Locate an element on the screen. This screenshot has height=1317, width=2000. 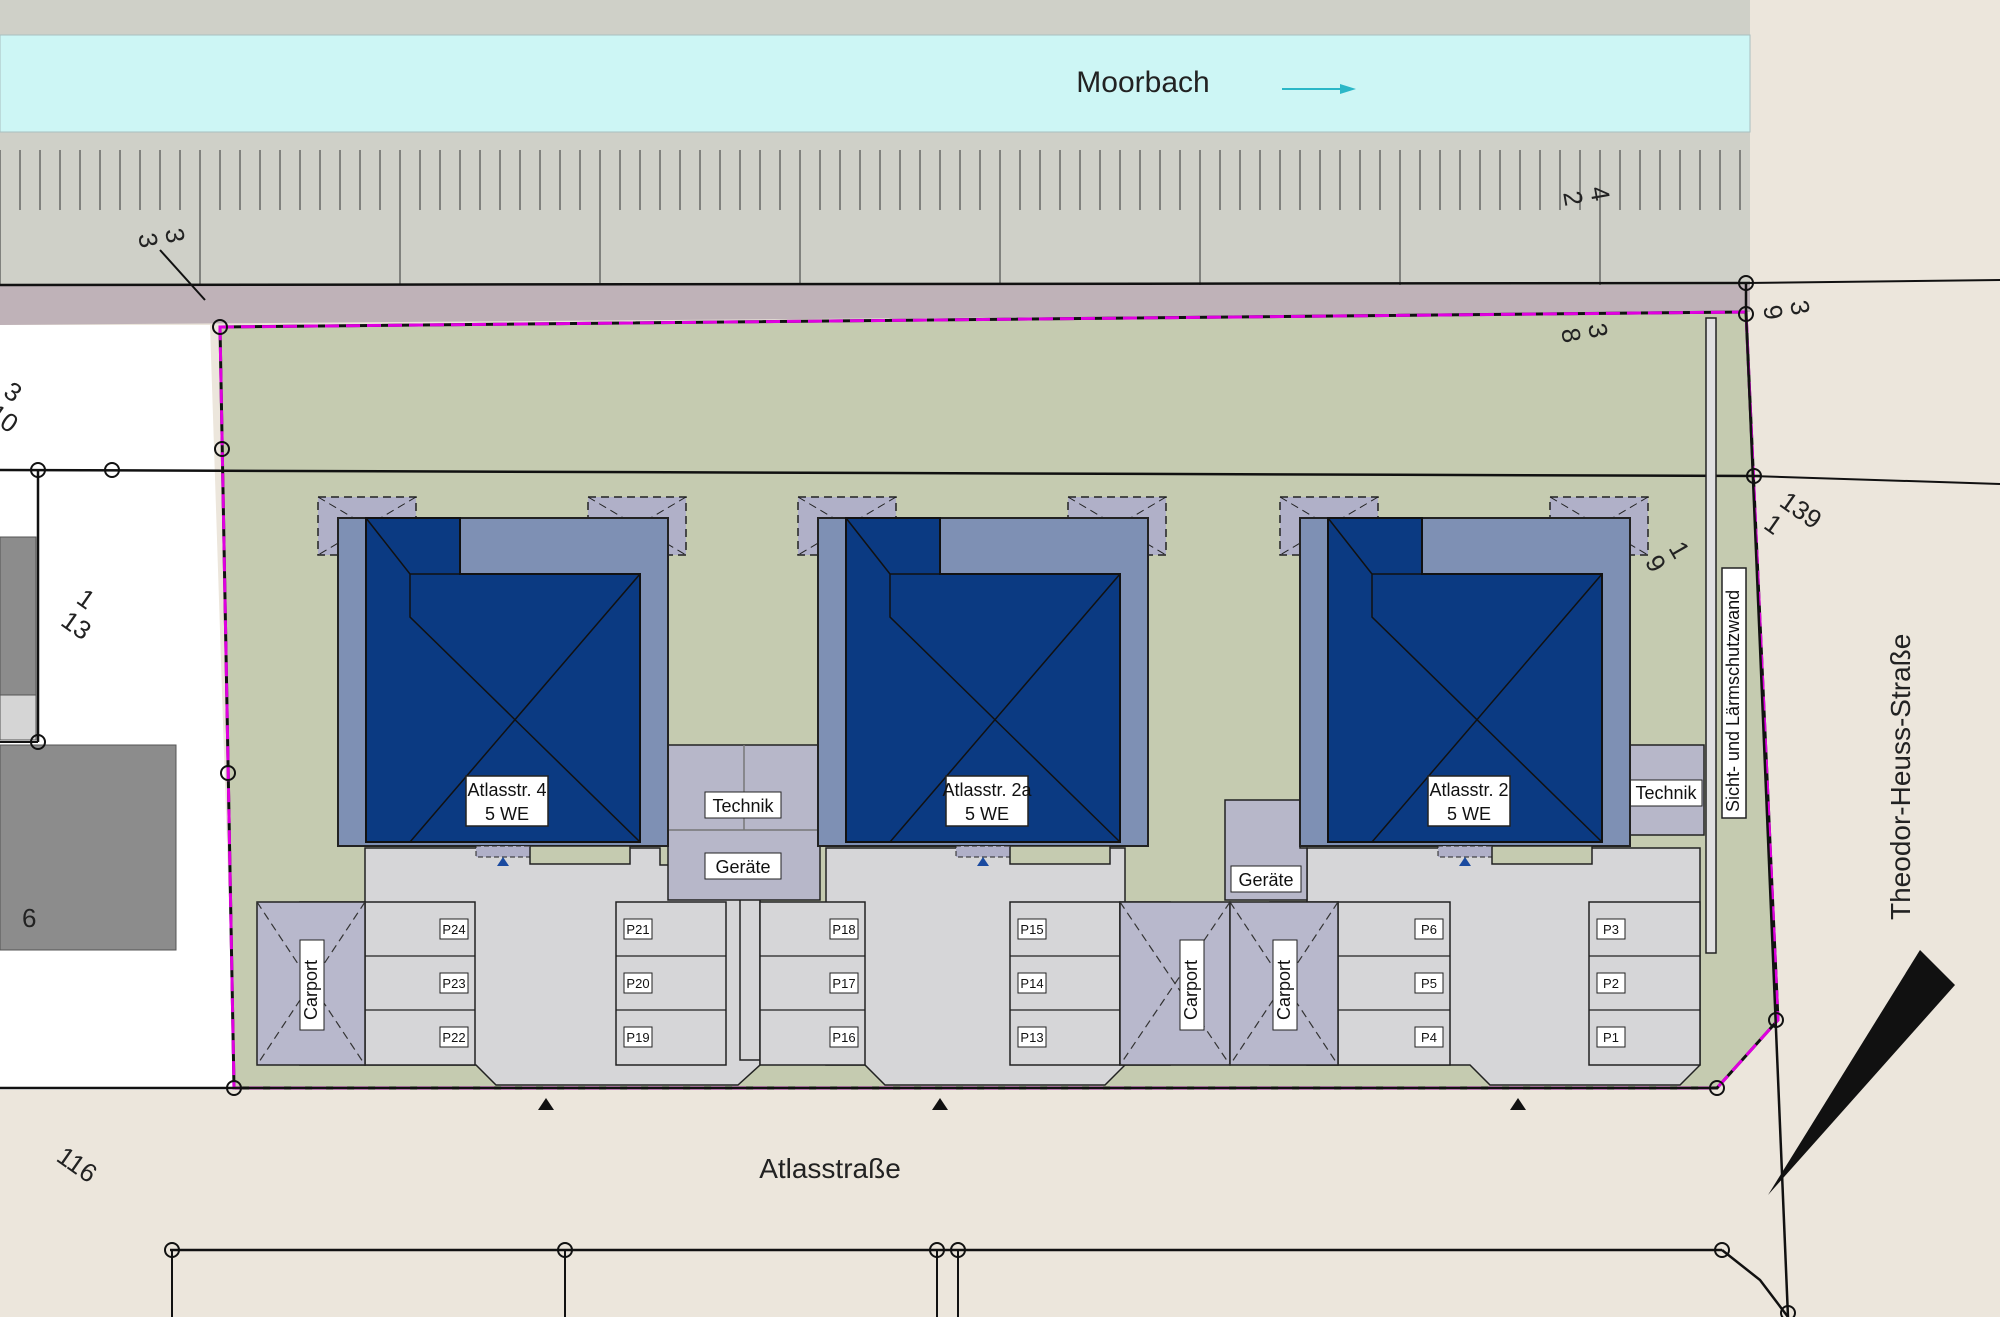
parking-space-label: P15 is located at coordinates (1031, 929).